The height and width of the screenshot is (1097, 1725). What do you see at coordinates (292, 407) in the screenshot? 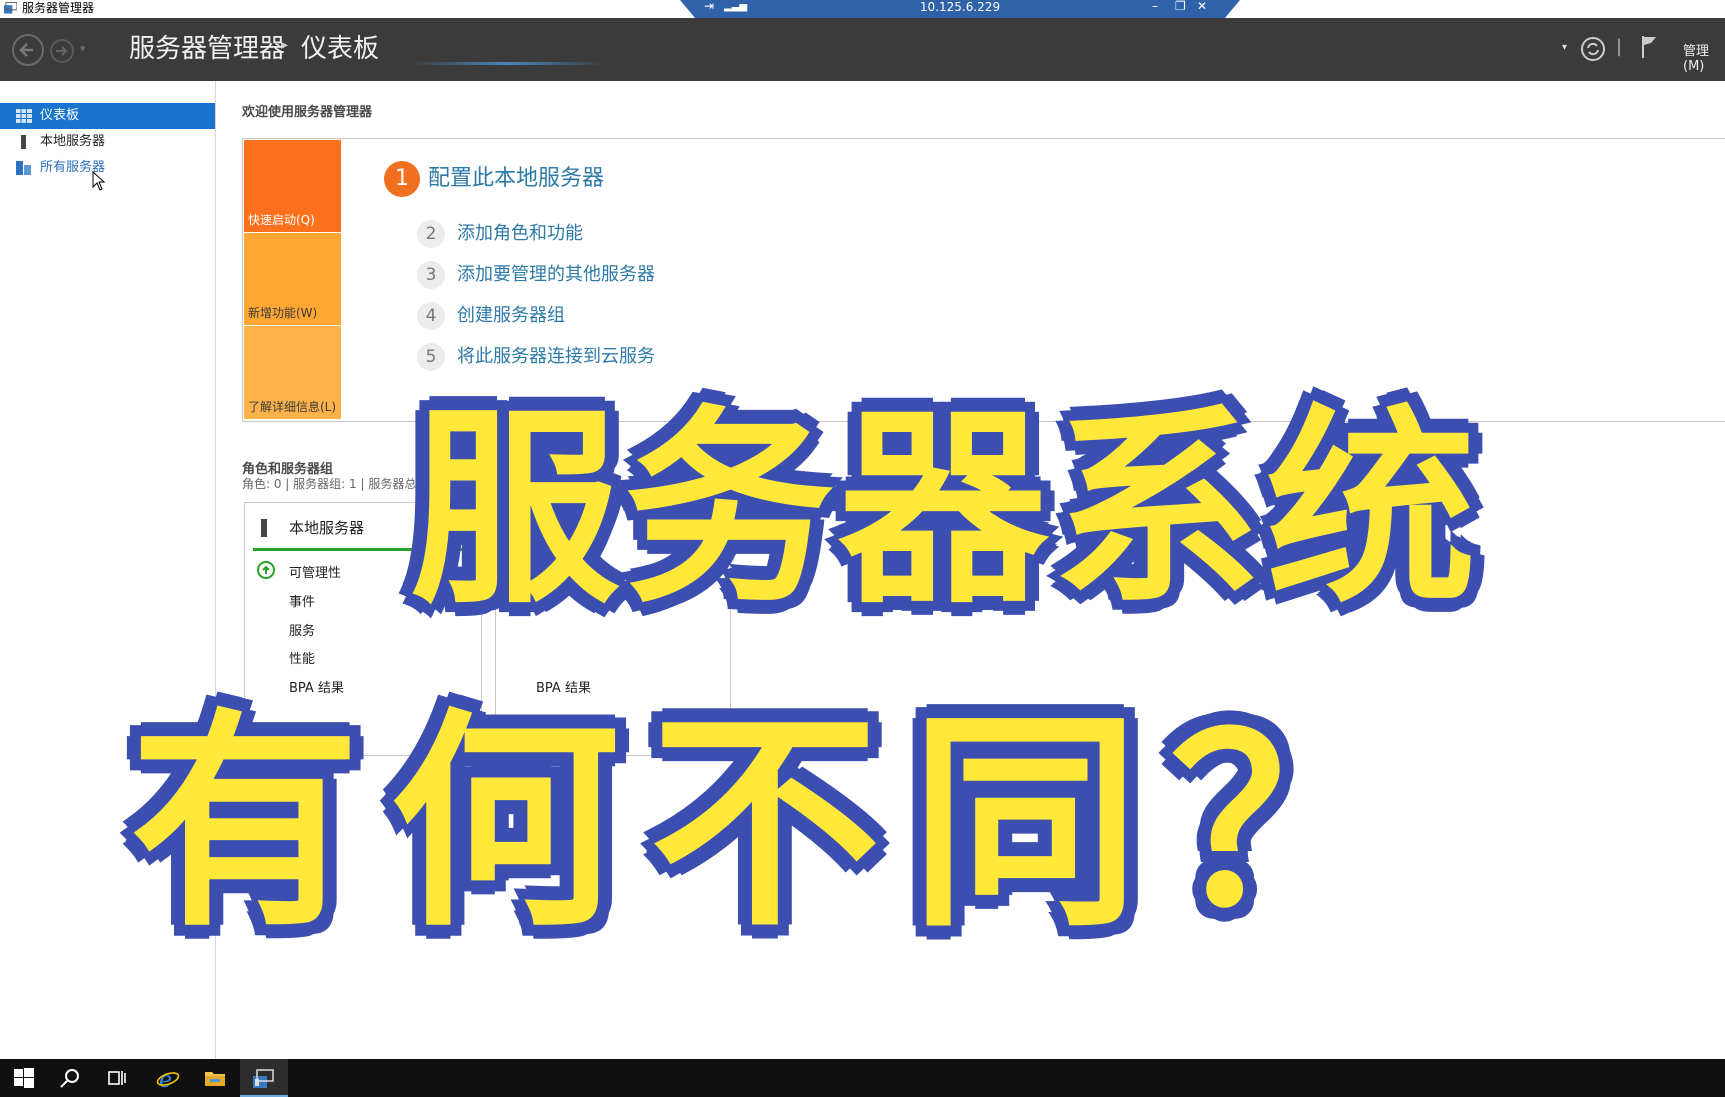
I see `tile-label: 了解详细信息(L)` at bounding box center [292, 407].